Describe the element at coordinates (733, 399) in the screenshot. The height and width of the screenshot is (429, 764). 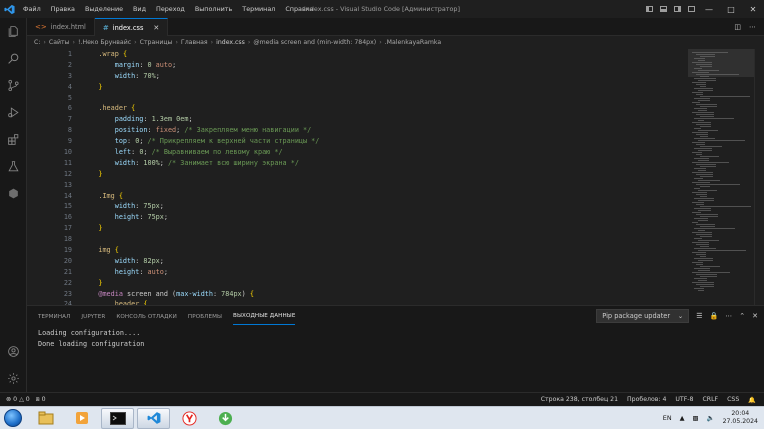
I see `language-mode: CSS` at that location.